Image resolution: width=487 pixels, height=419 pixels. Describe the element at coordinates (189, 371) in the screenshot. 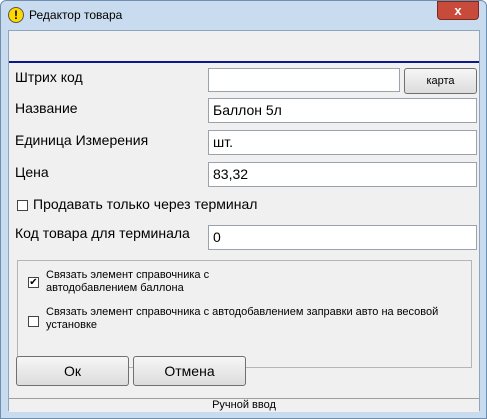

I see `cancel-button: Отмена` at that location.